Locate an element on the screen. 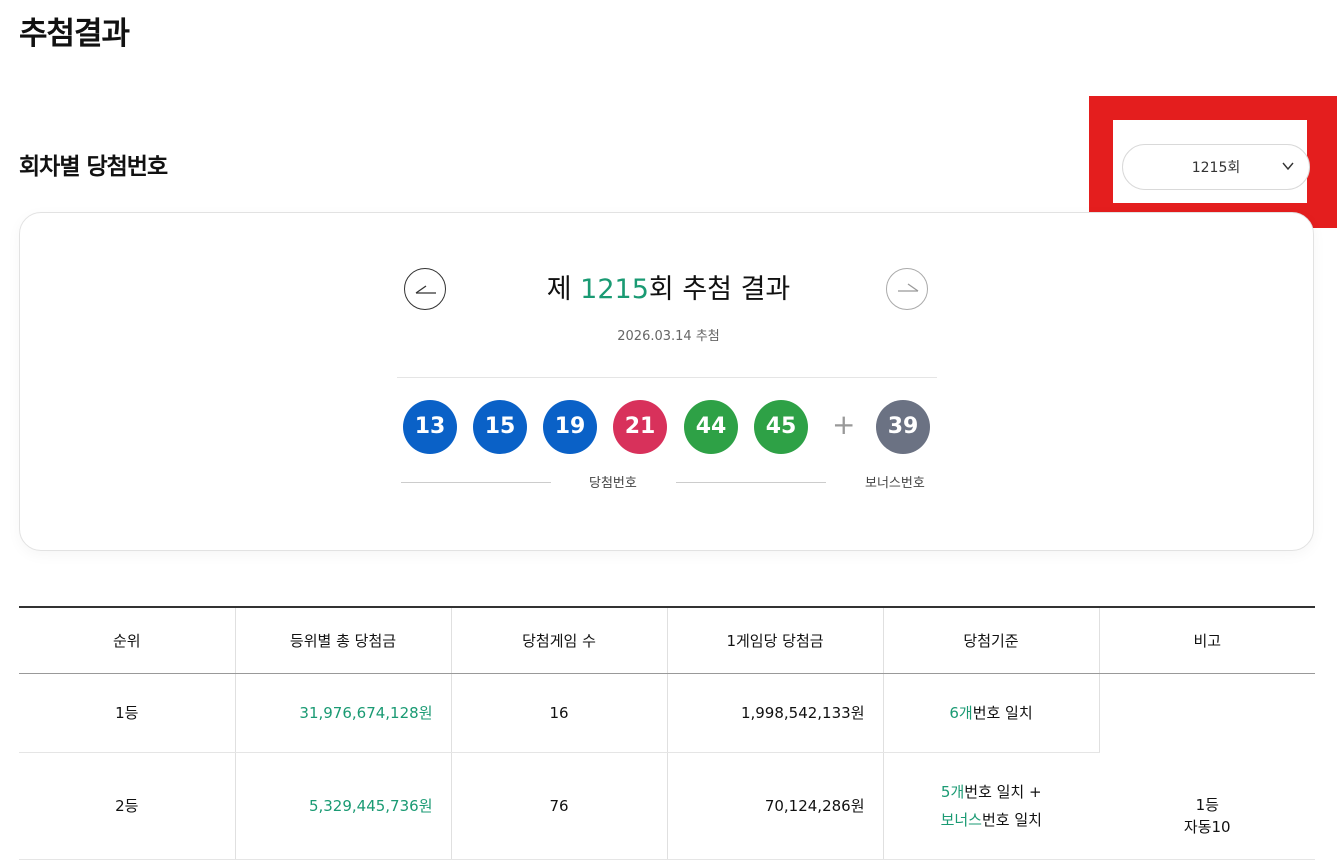 This screenshot has height=860, width=1337. winning-ball-2: 15 is located at coordinates (500, 427).